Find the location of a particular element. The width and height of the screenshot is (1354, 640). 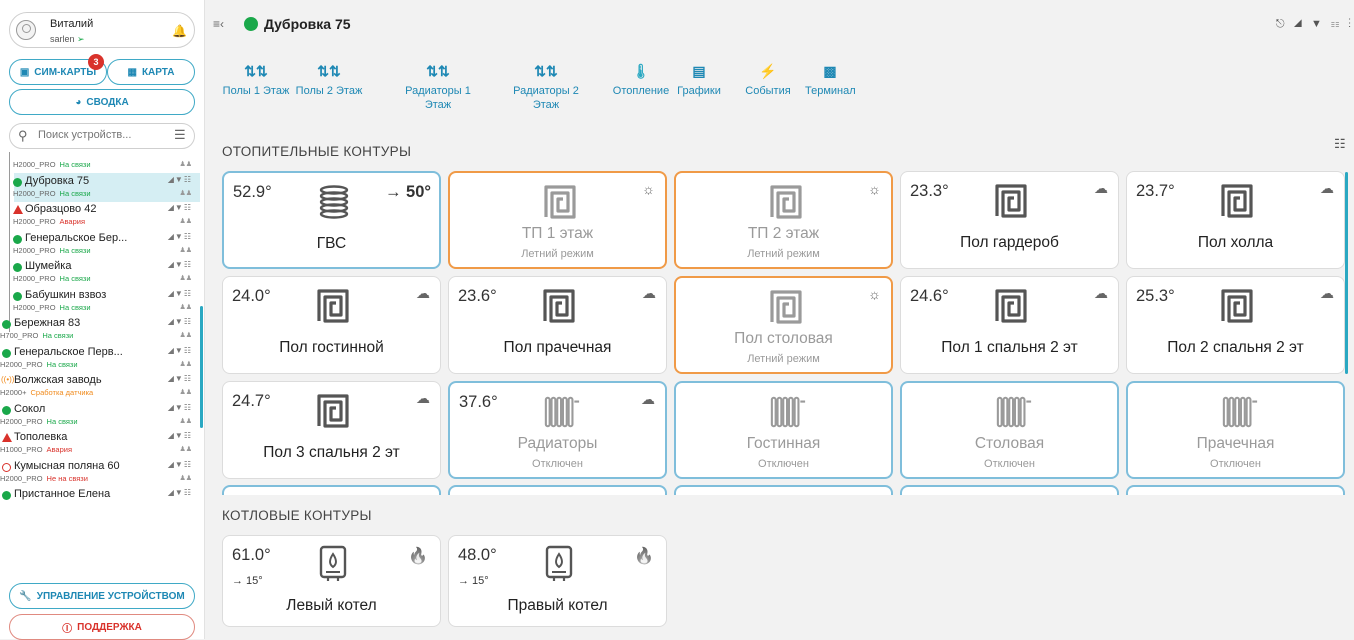

map-button: ▦ КАРТА is located at coordinates (151, 72).